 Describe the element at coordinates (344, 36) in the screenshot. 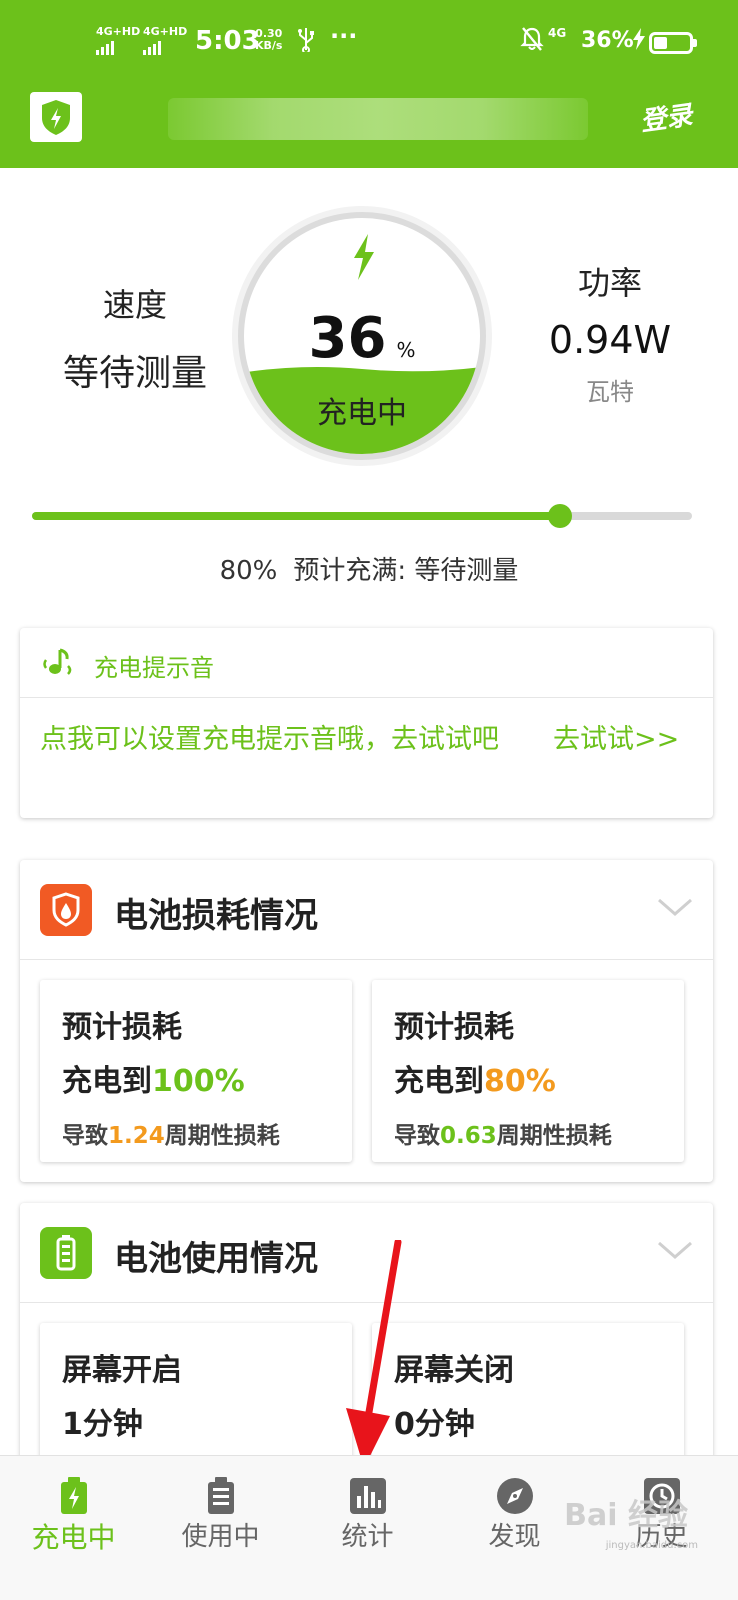

I see `more-notifications-icon: ···` at that location.